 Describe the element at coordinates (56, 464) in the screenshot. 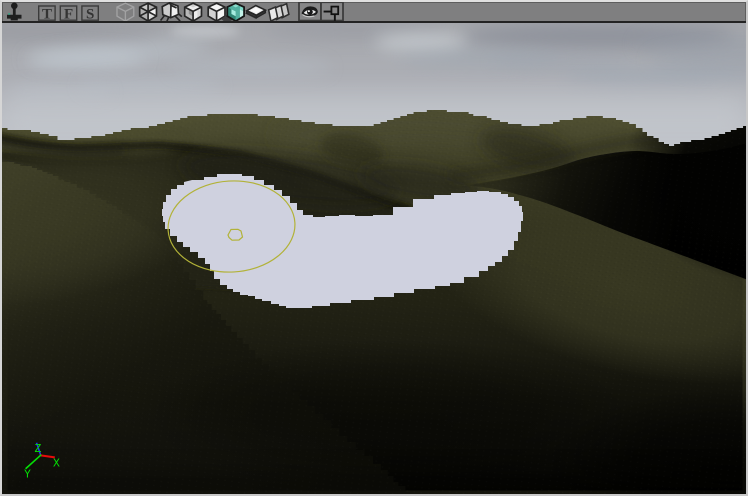

I see `svg-text: X` at that location.